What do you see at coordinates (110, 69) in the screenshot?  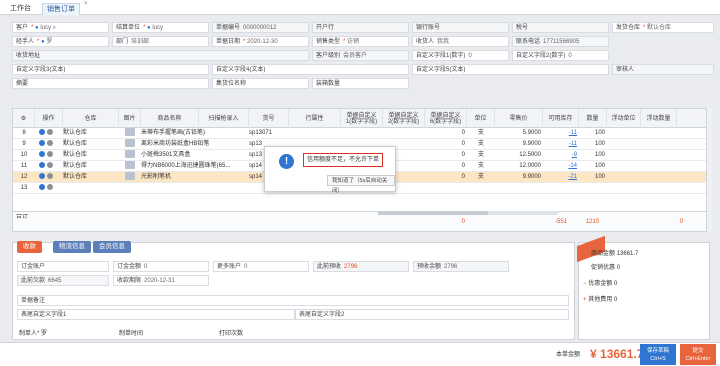 I see `custom3-field: 自定义字段3(文本)` at bounding box center [110, 69].